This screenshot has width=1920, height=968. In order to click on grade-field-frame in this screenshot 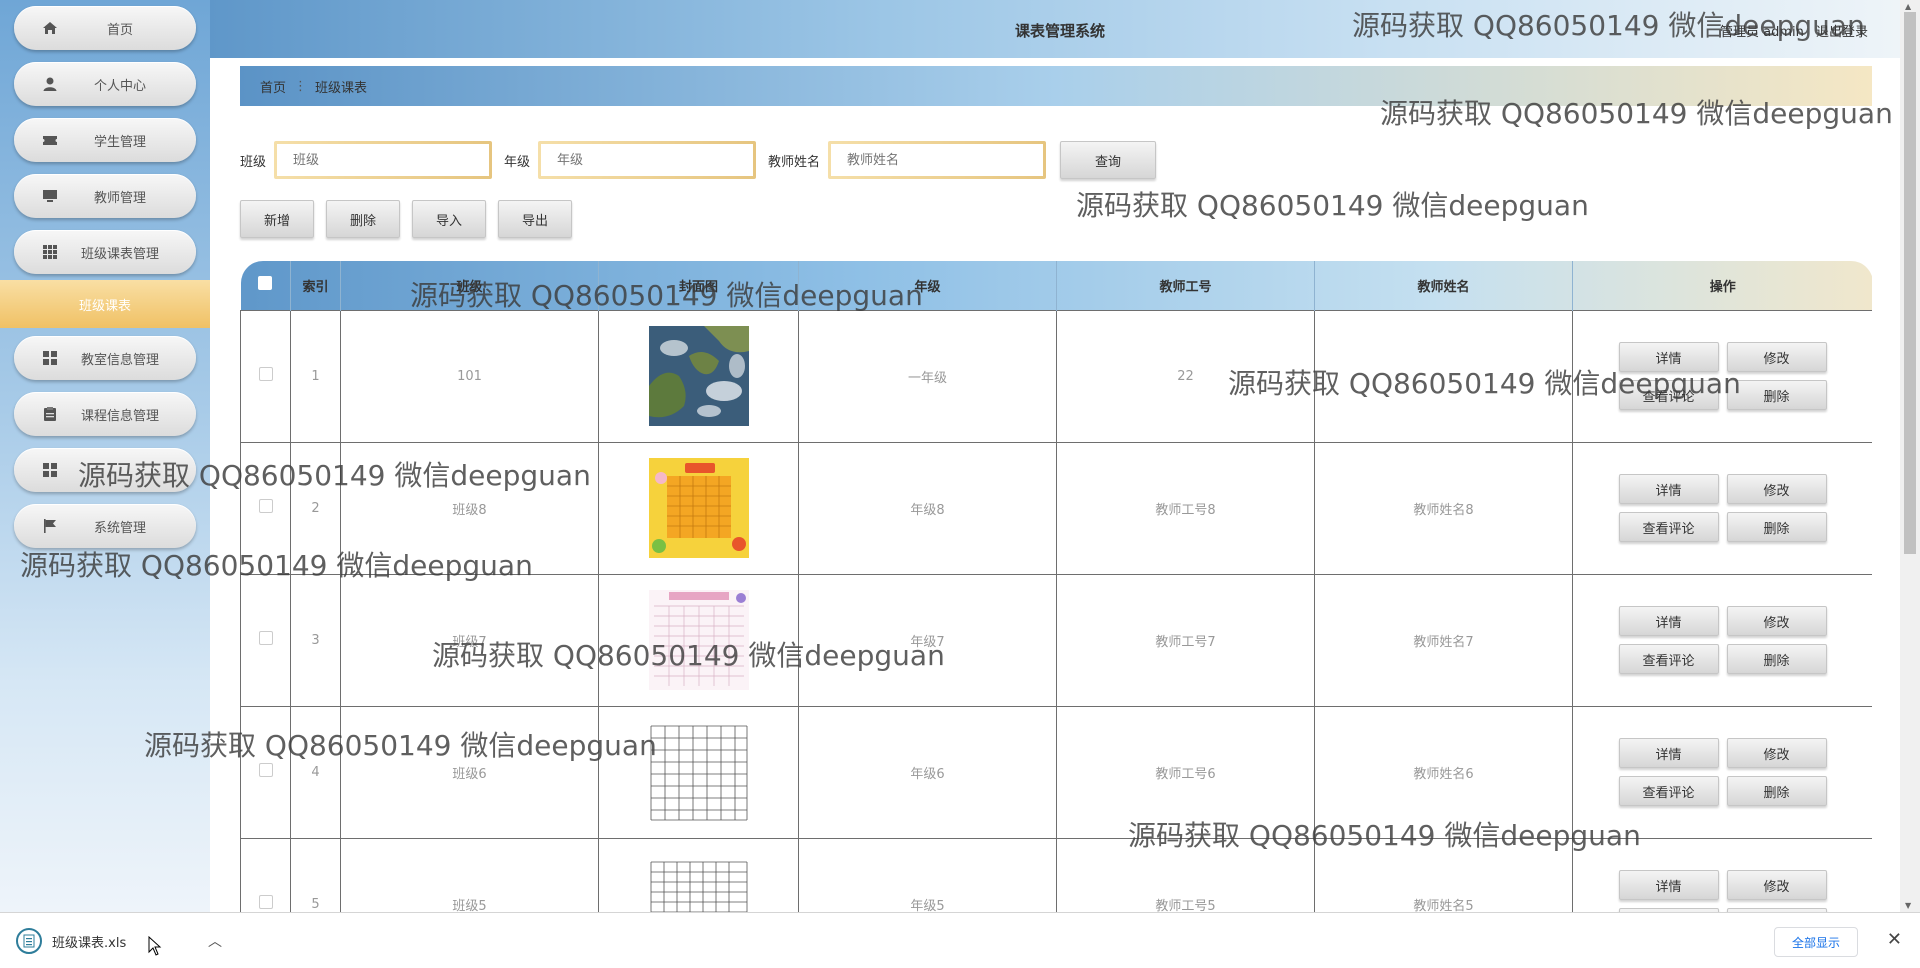, I will do `click(647, 160)`.